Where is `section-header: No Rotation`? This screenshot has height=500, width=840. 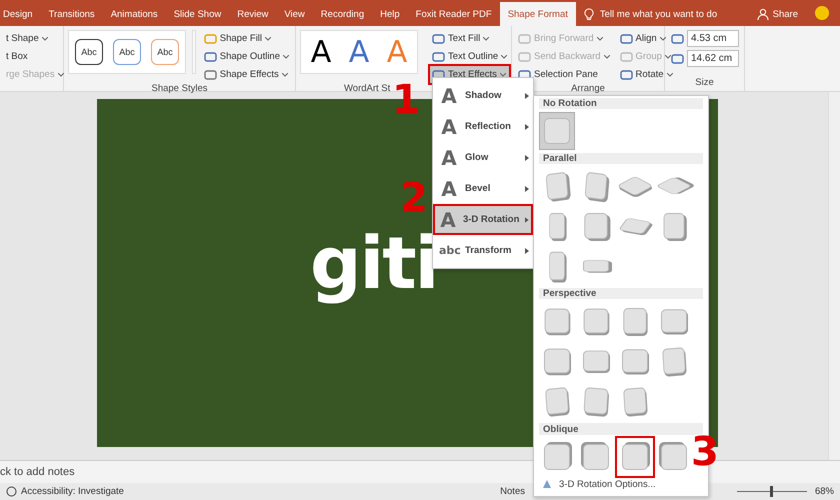 section-header: No Rotation is located at coordinates (621, 104).